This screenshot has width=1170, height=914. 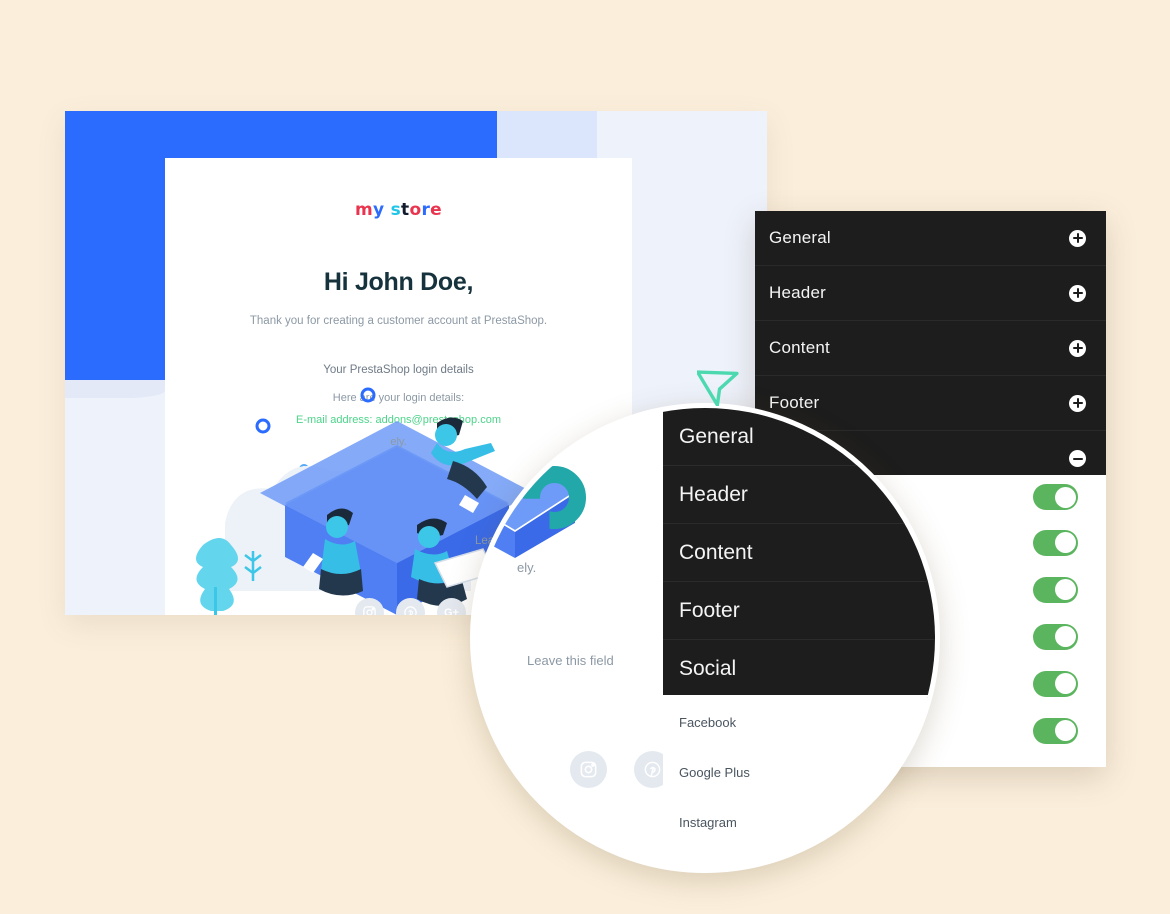 What do you see at coordinates (930, 238) in the screenshot?
I see `menu-item-general: General` at bounding box center [930, 238].